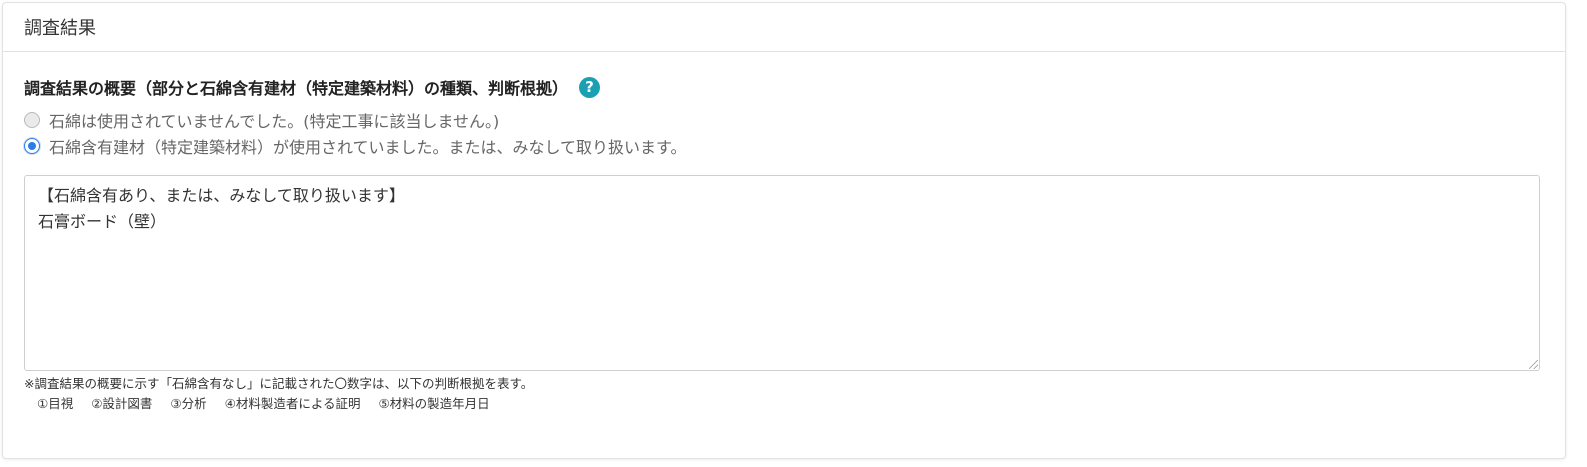 This screenshot has height=467, width=1587. Describe the element at coordinates (292, 403) in the screenshot. I see `basis-item: ④材料製造者による証明` at that location.